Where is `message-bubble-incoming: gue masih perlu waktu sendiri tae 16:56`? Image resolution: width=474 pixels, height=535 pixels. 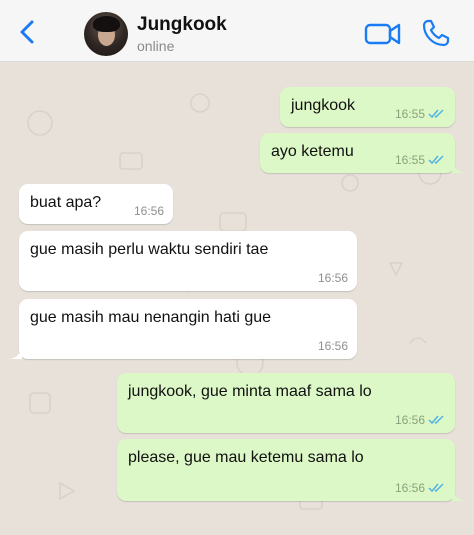
message-bubble-incoming: gue masih perlu waktu sendiri tae 16:56 is located at coordinates (188, 261).